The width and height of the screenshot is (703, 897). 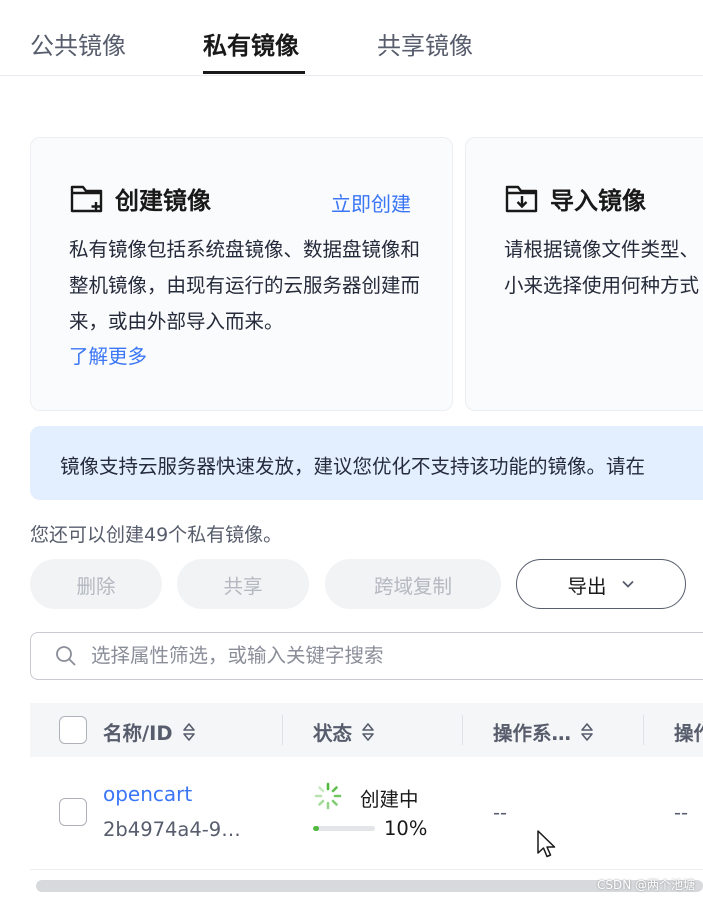 What do you see at coordinates (366, 813) in the screenshot?
I see `table-row: opencart 2b4974a4-9… 创建中 10% -- --` at bounding box center [366, 813].